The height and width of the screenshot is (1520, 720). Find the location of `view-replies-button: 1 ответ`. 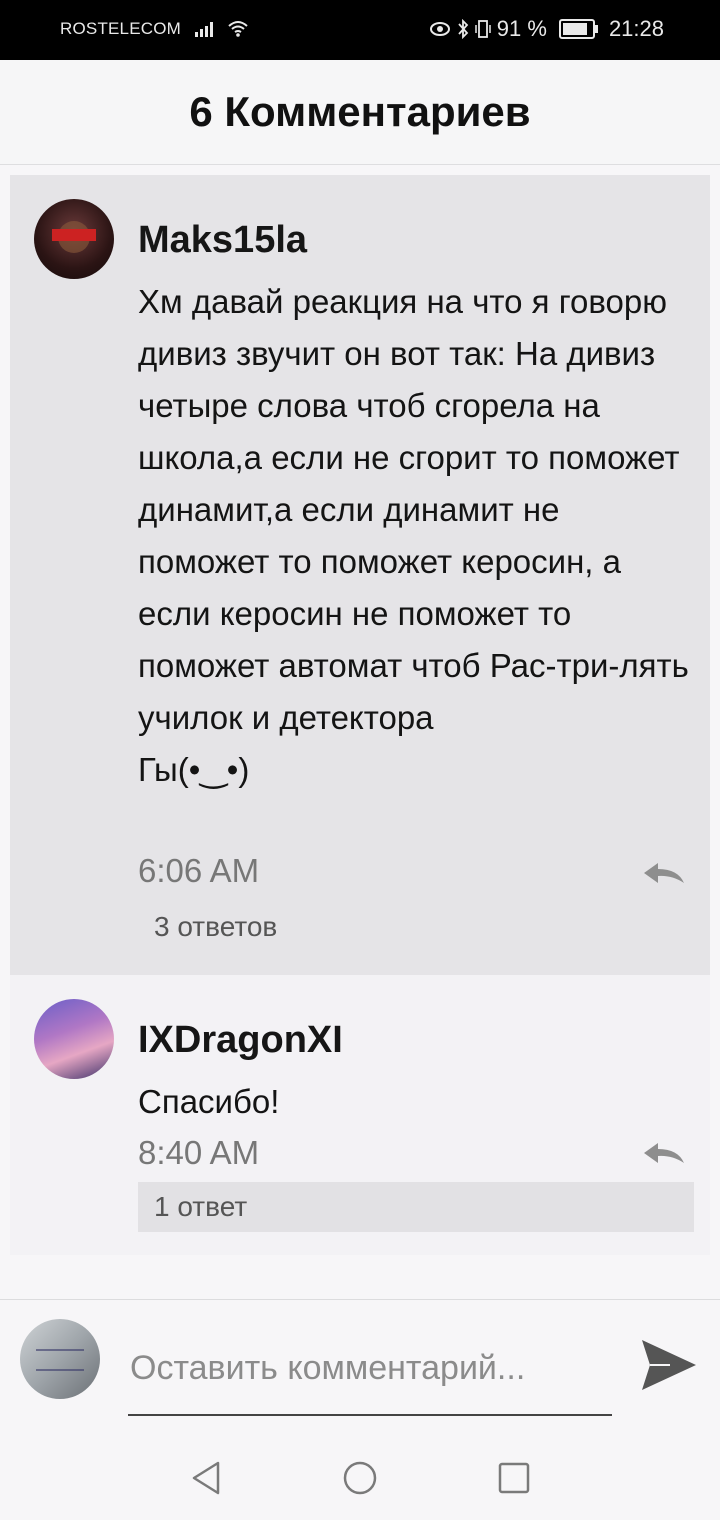

view-replies-button: 1 ответ is located at coordinates (416, 1207).